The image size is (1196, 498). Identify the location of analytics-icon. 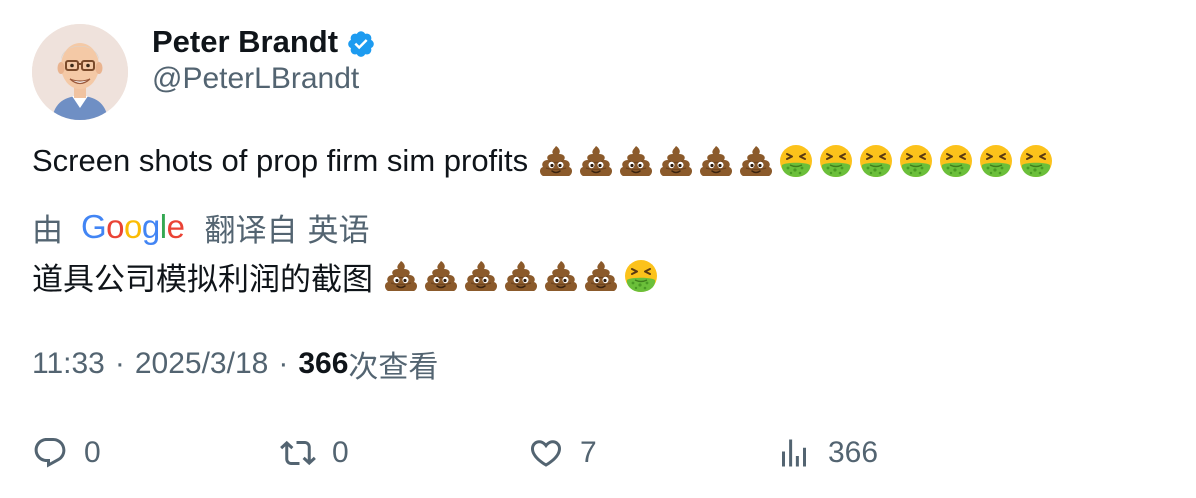
(794, 453).